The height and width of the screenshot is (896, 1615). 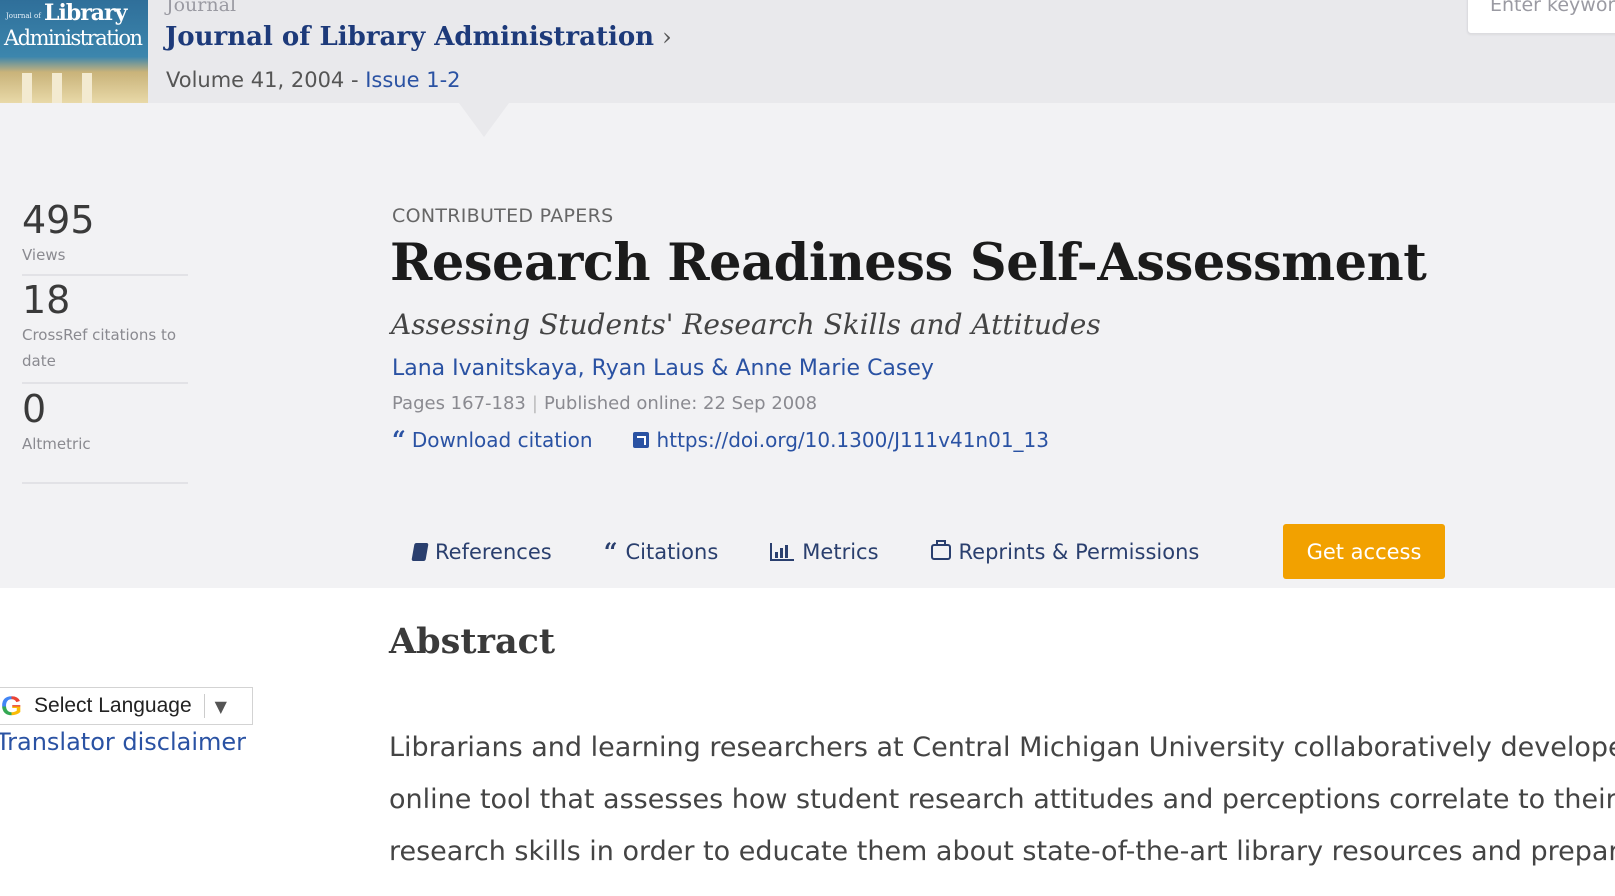 I want to click on tab-references-label: References, so click(x=493, y=552).